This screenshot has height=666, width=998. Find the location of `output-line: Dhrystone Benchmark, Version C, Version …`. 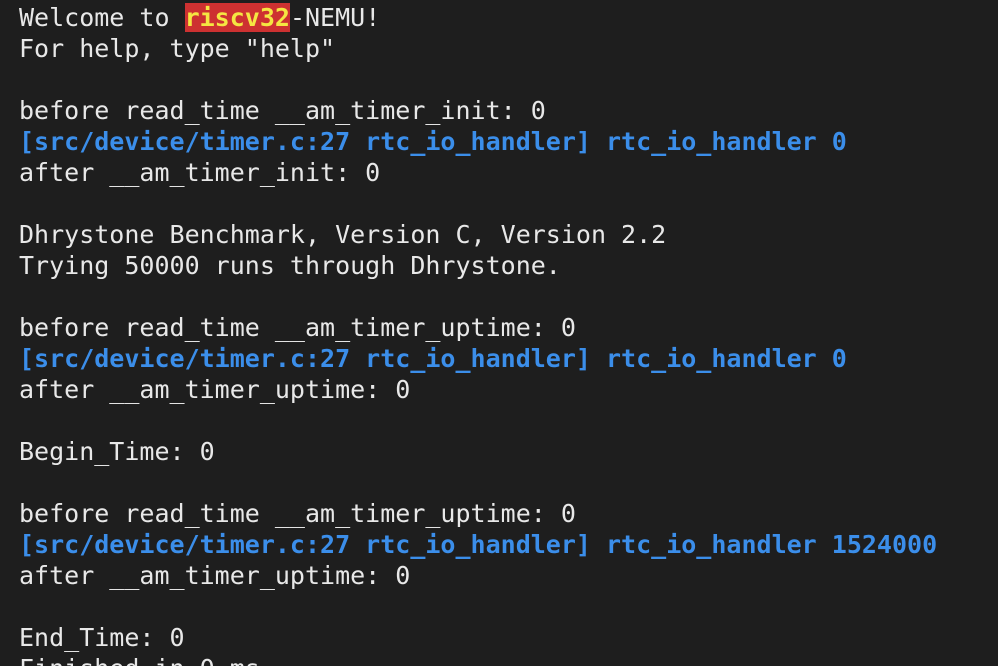

output-line: Dhrystone Benchmark, Version C, Version … is located at coordinates (343, 234).